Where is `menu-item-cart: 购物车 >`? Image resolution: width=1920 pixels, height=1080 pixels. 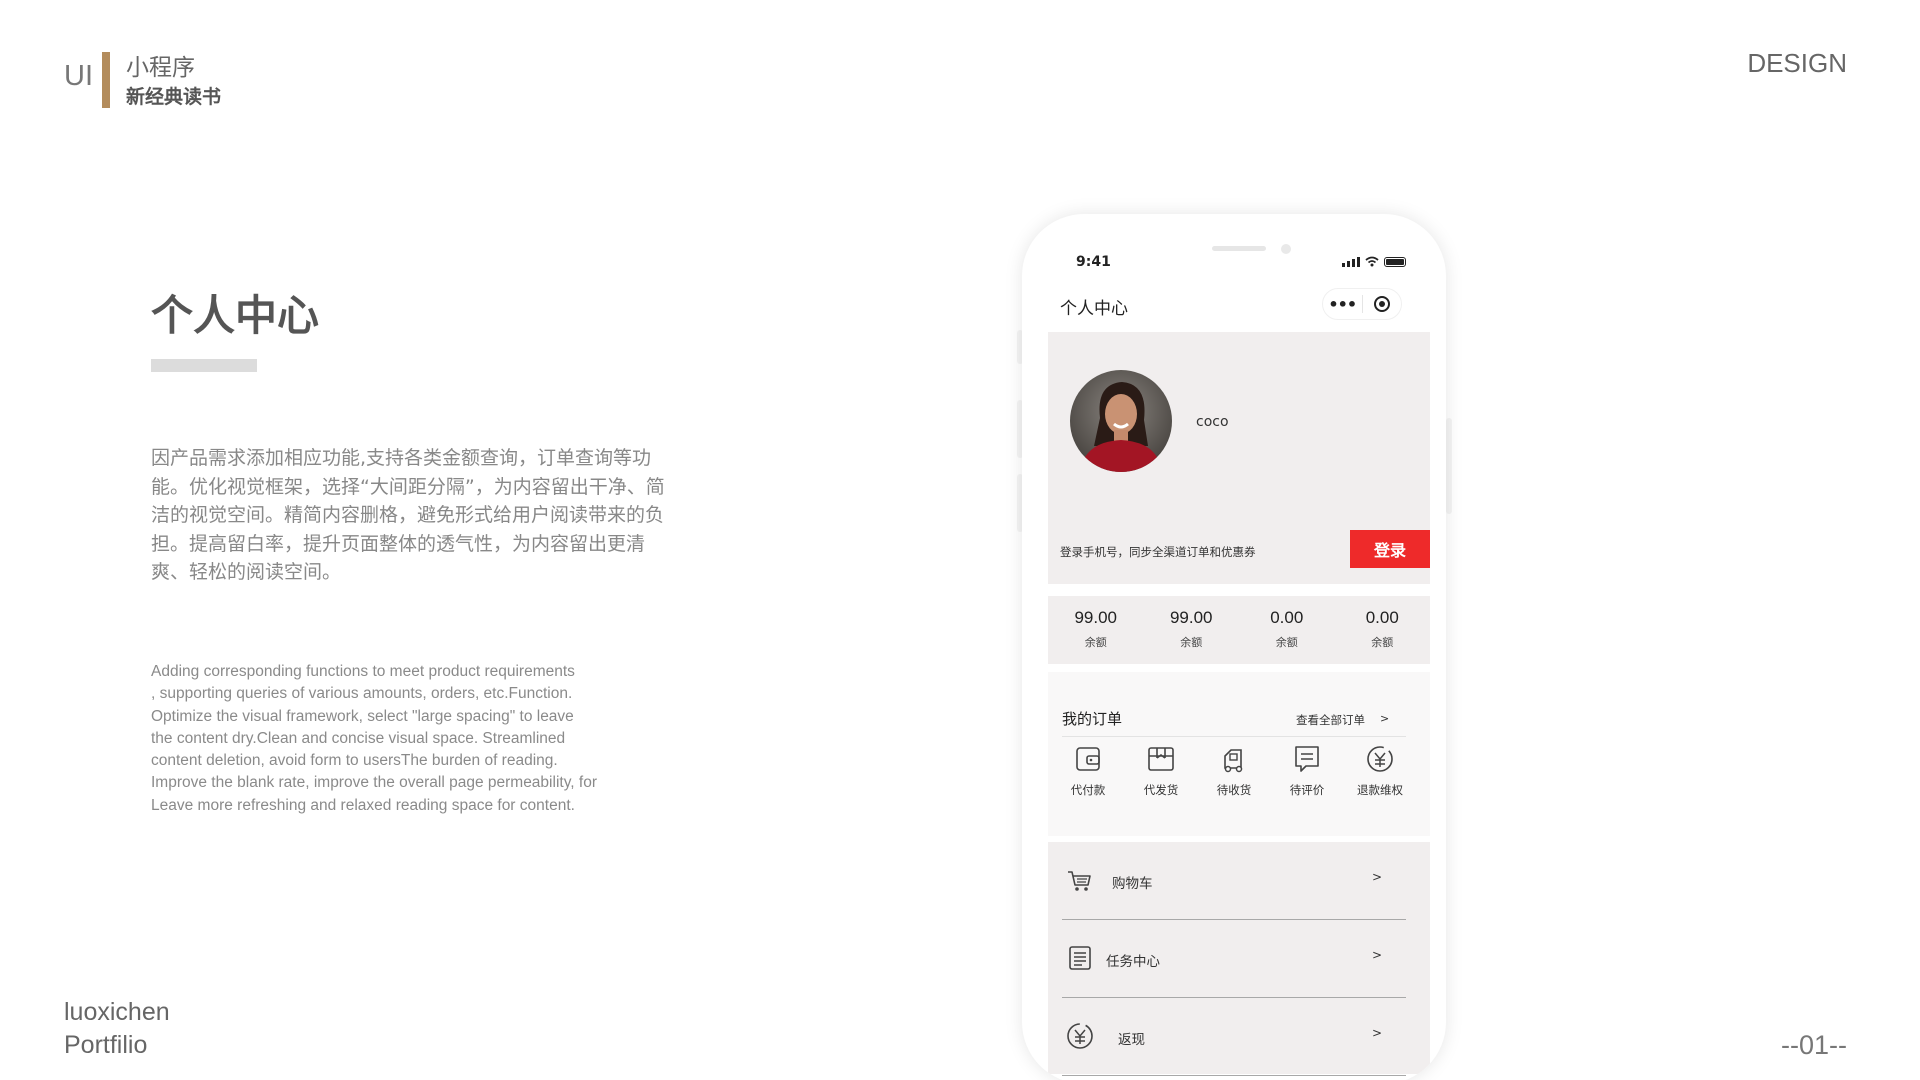
menu-item-cart: 购物车 > is located at coordinates (1234, 881).